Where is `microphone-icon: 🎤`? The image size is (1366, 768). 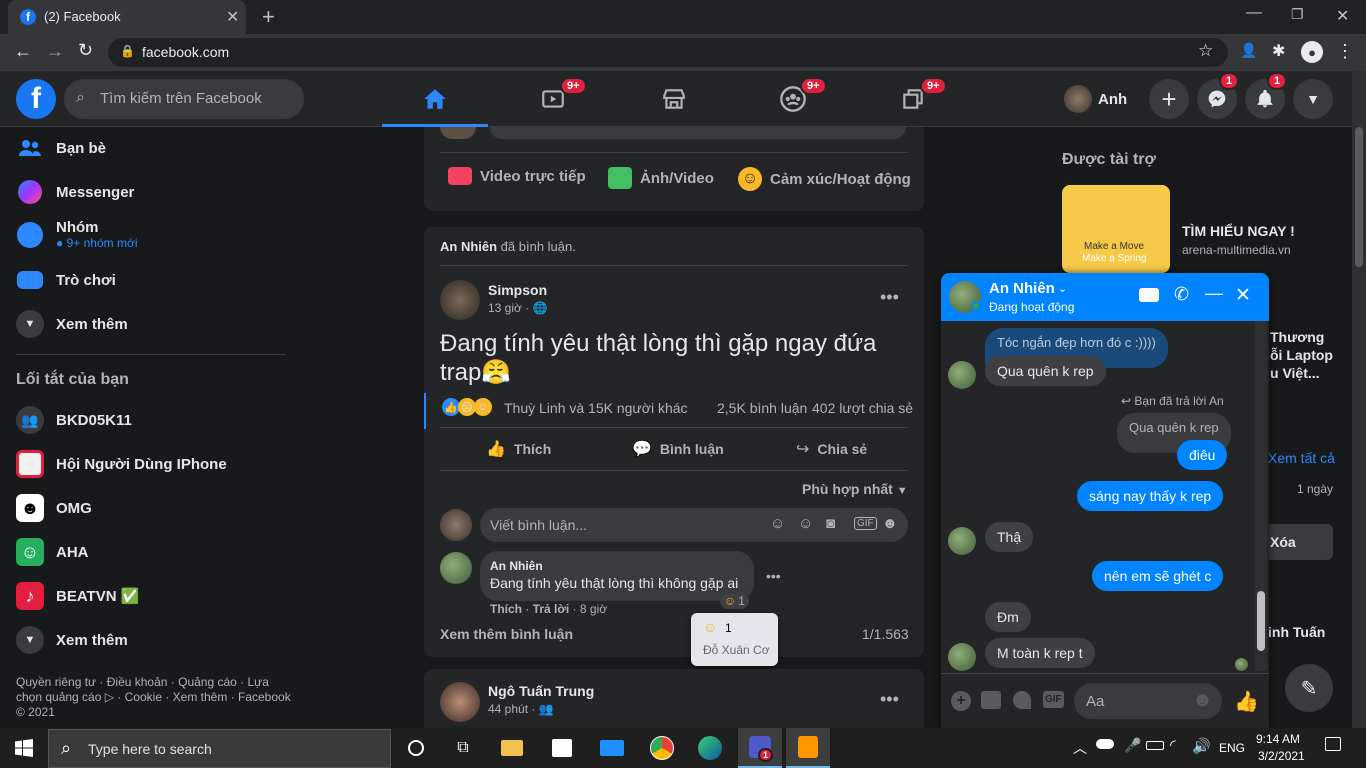 microphone-icon: 🎤 is located at coordinates (1132, 745).